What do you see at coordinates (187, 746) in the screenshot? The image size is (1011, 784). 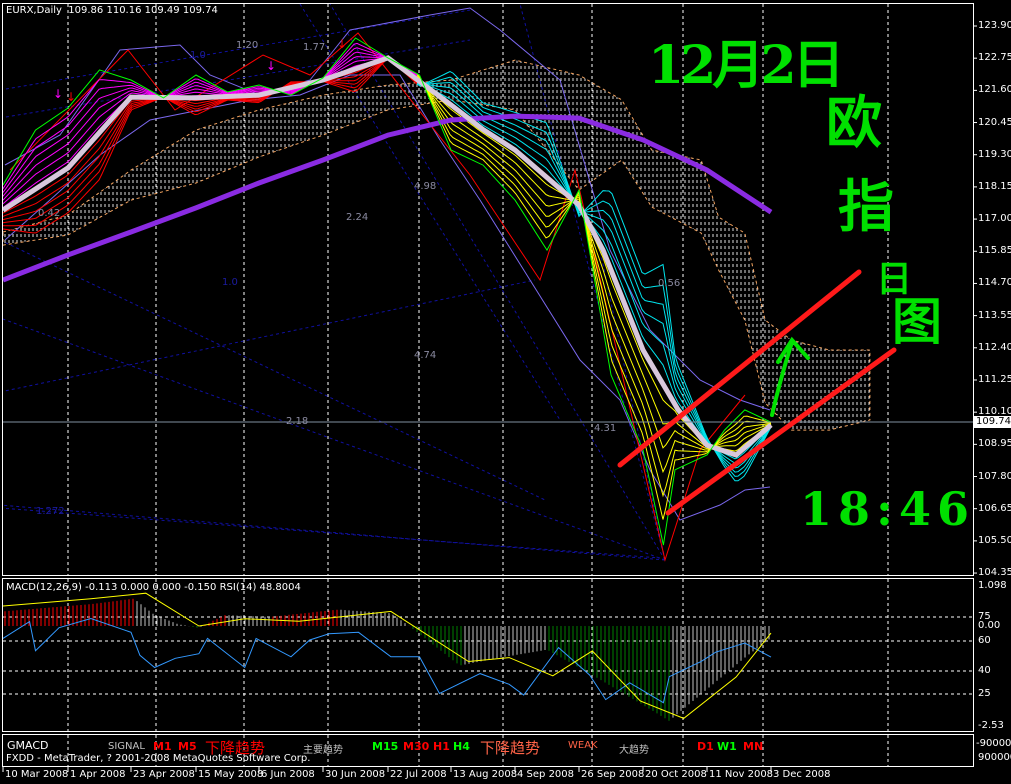 I see `signal-item: M5` at bounding box center [187, 746].